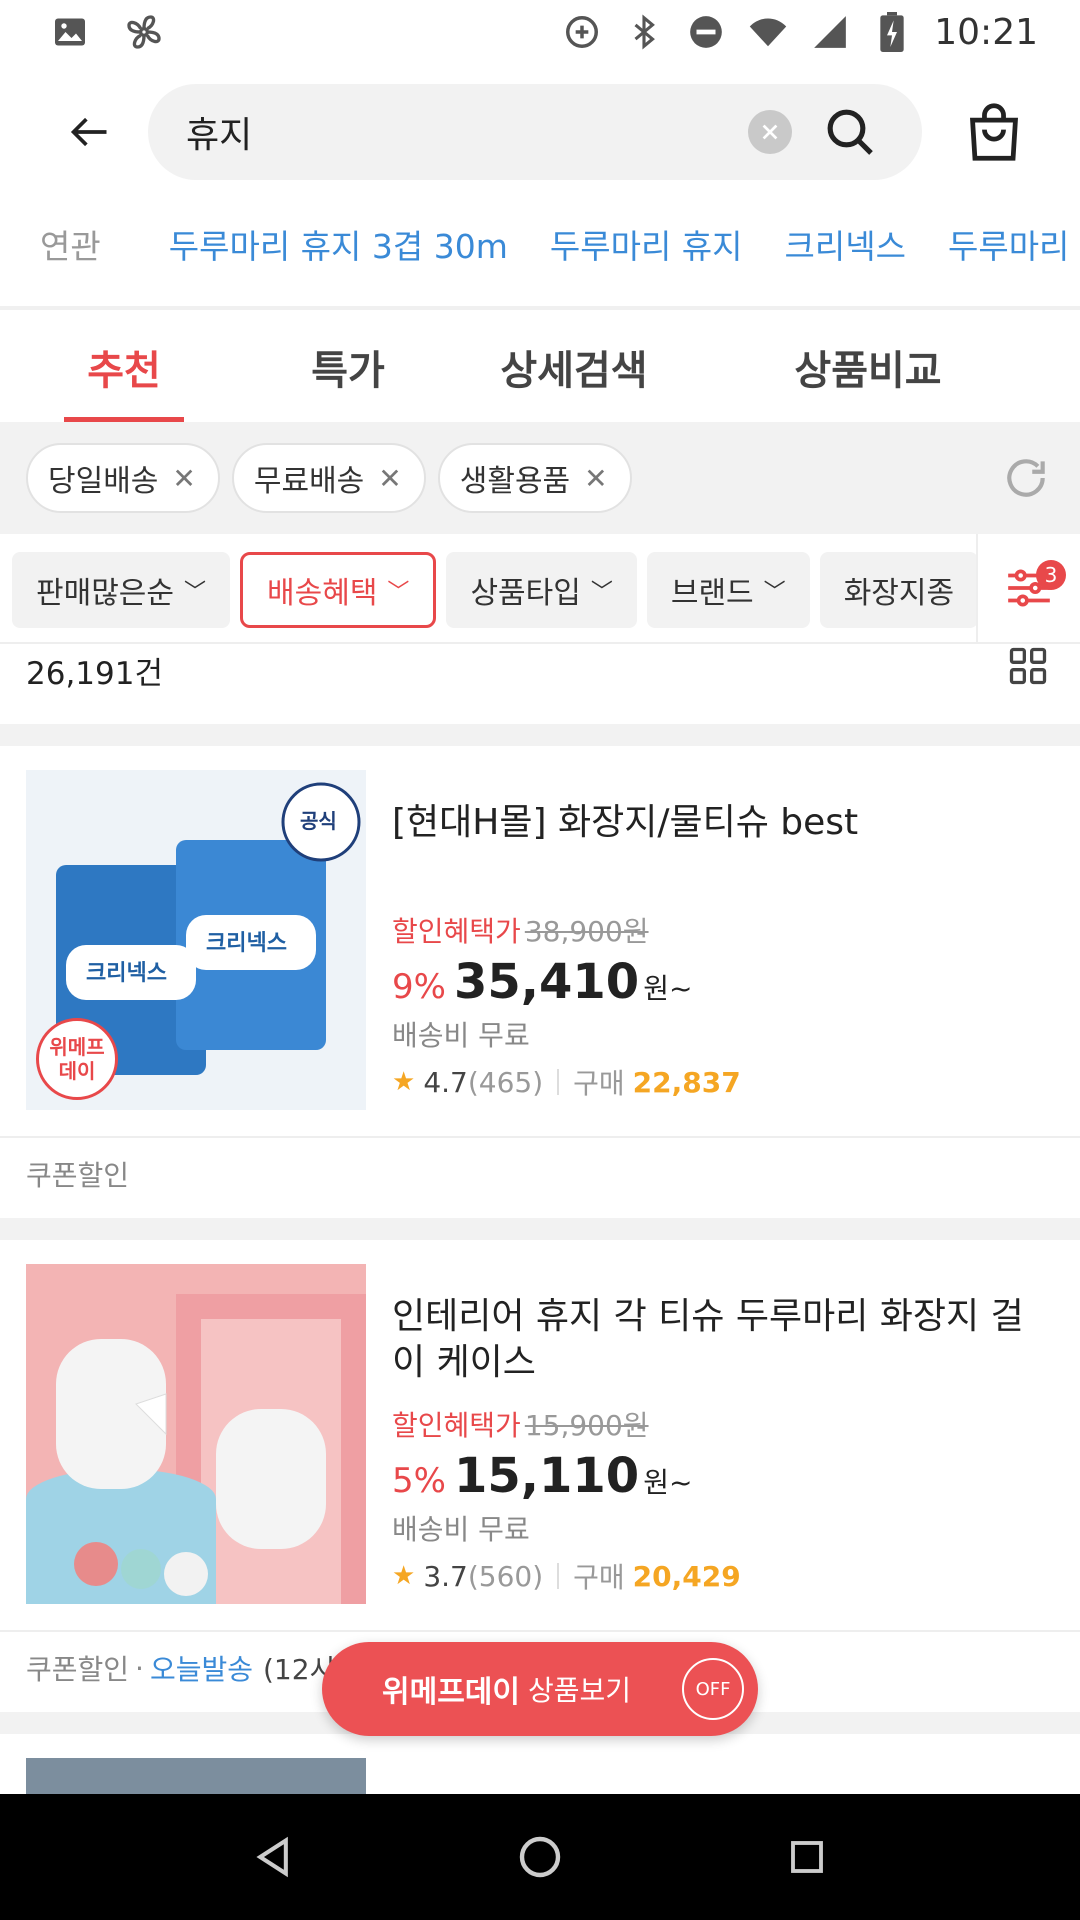 This screenshot has height=1920, width=1080. What do you see at coordinates (706, 32) in the screenshot?
I see `dnd-icon` at bounding box center [706, 32].